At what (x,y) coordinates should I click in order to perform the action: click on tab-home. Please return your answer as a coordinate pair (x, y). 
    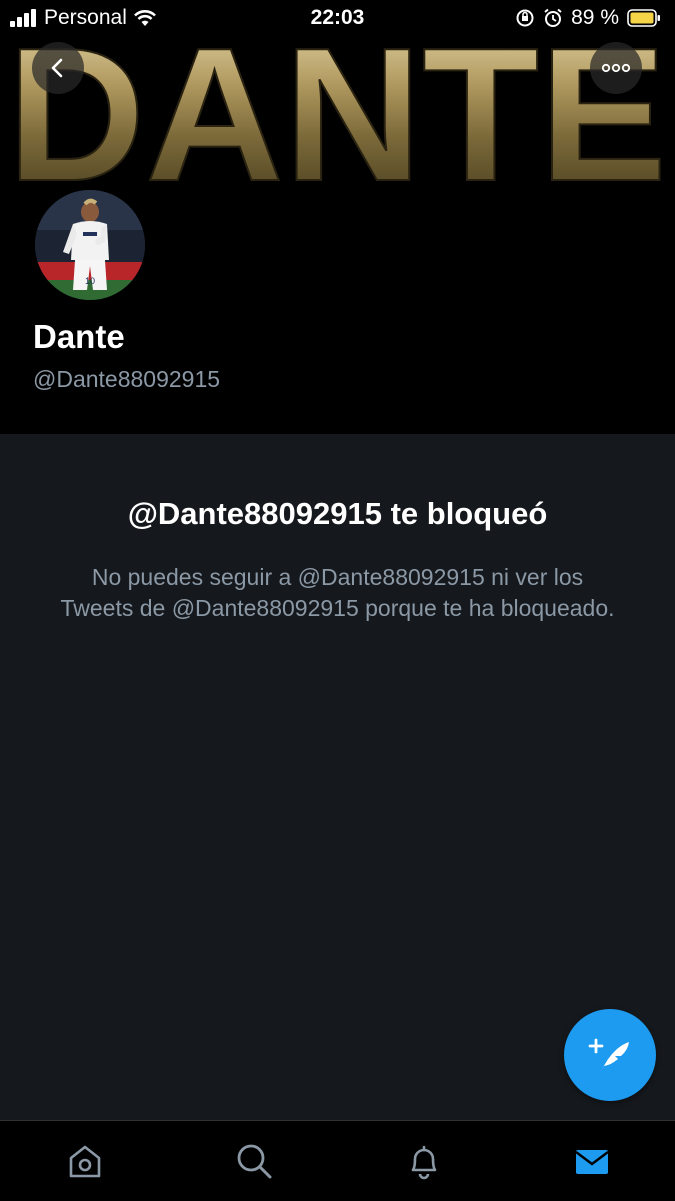
    Looking at the image, I should click on (85, 1161).